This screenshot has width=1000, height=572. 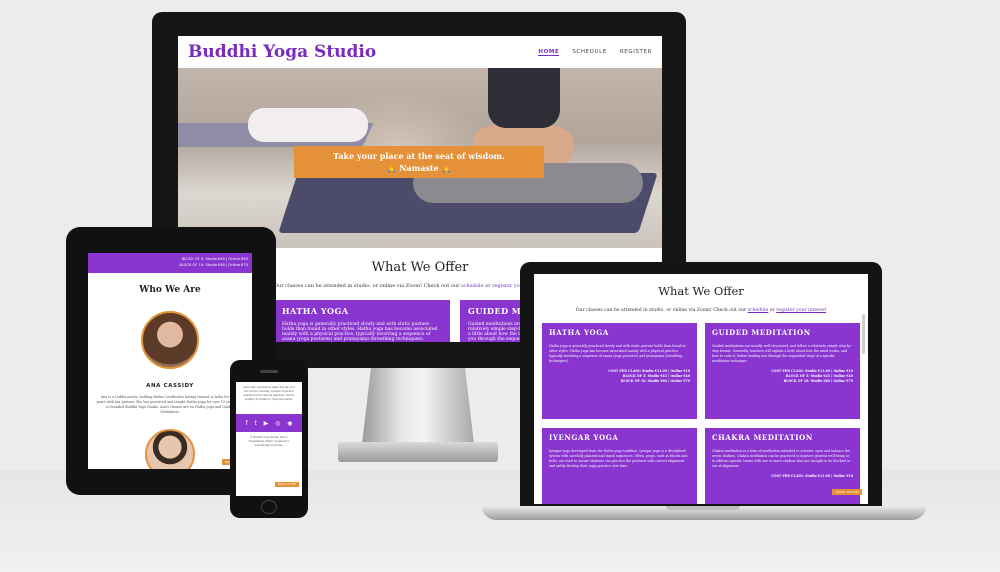 I want to click on card-title: IYENGAR YOGA, so click(x=584, y=437).